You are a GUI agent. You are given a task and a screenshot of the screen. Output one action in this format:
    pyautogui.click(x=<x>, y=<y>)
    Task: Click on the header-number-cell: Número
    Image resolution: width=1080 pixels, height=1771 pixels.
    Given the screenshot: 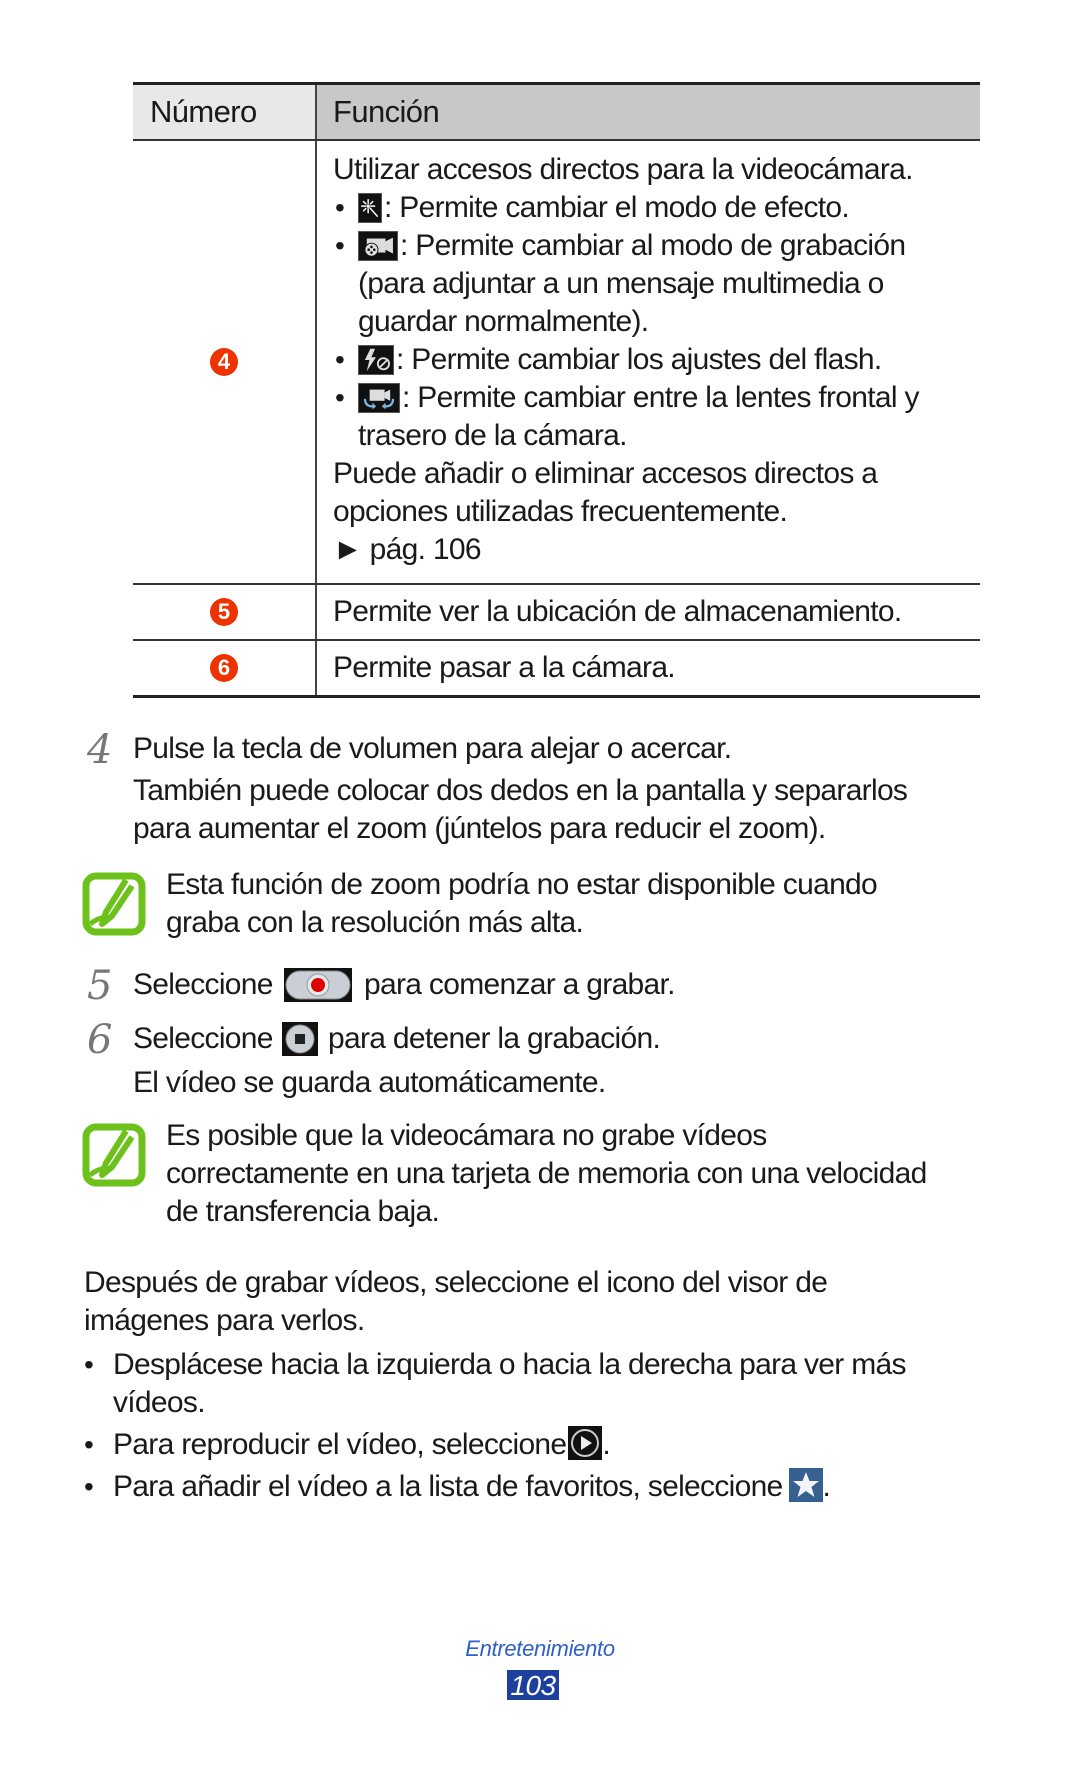 What is the action you would take?
    pyautogui.click(x=224, y=112)
    